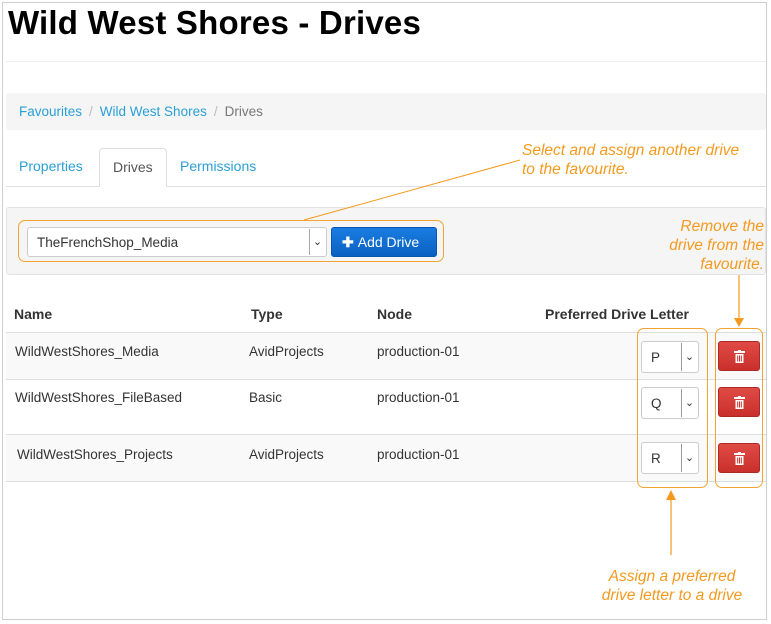  I want to click on column-header-drive-letter: Preferred Drive Letter, so click(617, 314).